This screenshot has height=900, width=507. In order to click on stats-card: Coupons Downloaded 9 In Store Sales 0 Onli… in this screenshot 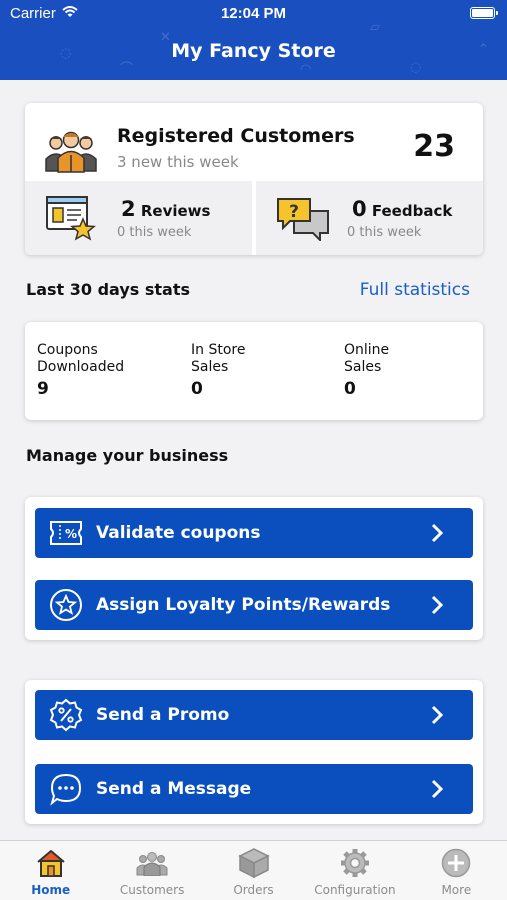, I will do `click(254, 371)`.